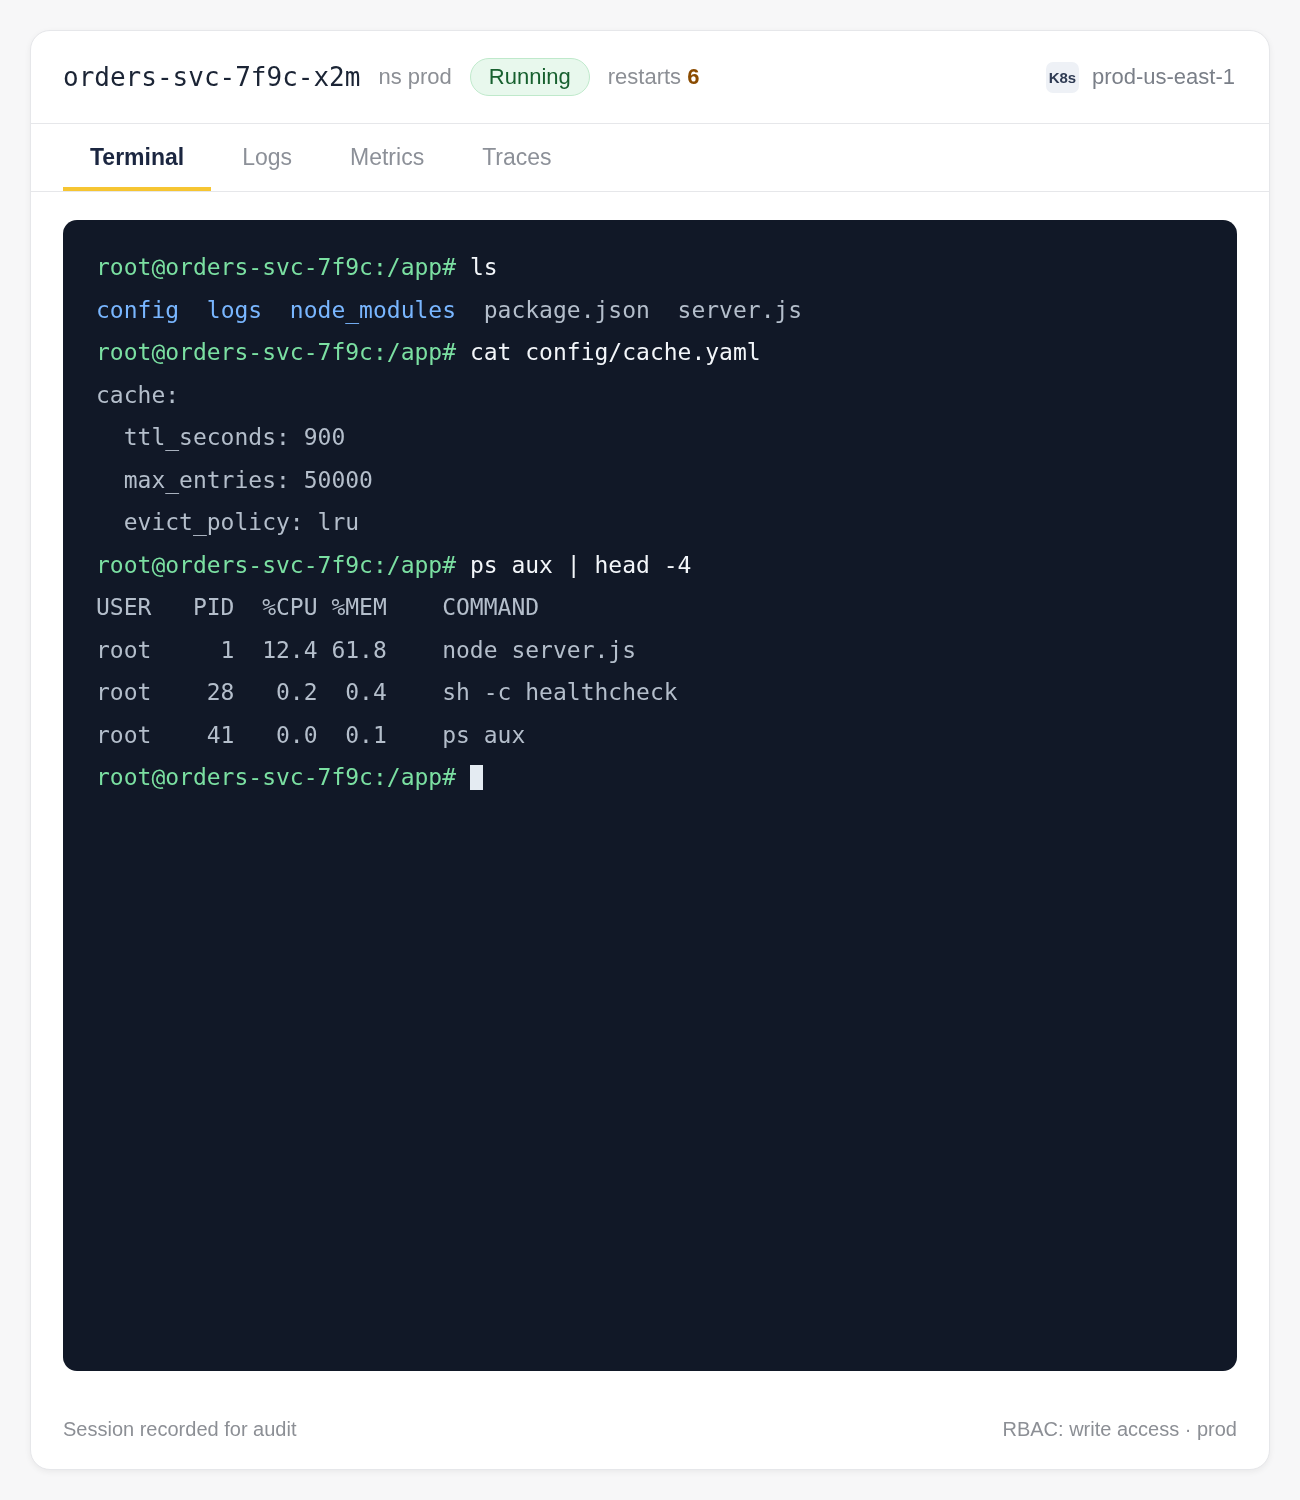 This screenshot has width=1300, height=1500. I want to click on namespace-label: ns prod, so click(415, 77).